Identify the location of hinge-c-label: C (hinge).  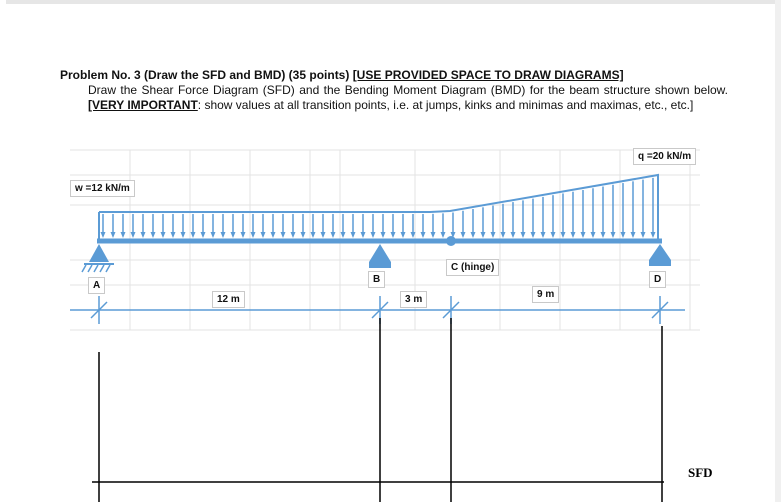
(473, 267).